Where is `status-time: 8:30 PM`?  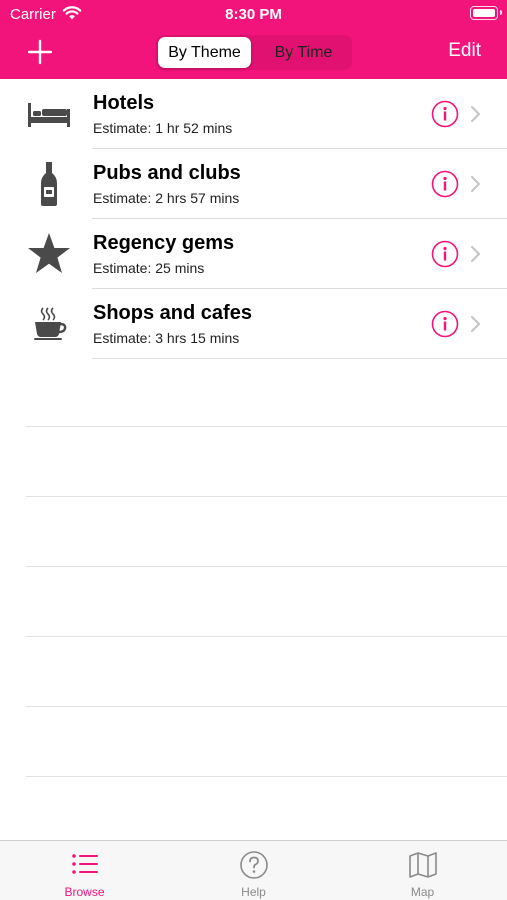 status-time: 8:30 PM is located at coordinates (253, 14).